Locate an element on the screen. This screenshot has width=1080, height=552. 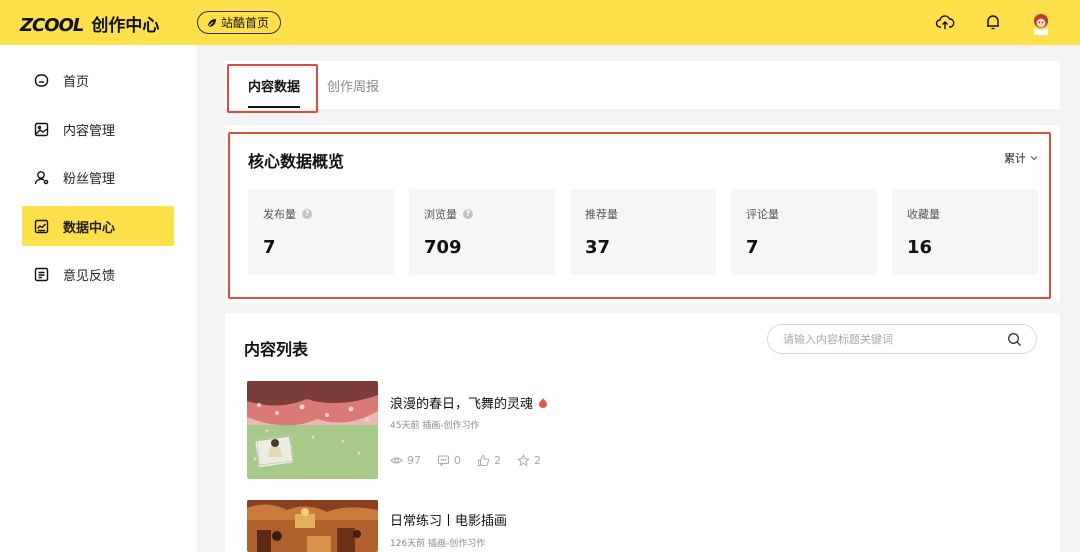
sidebar-item-label: 首页 is located at coordinates (76, 82).